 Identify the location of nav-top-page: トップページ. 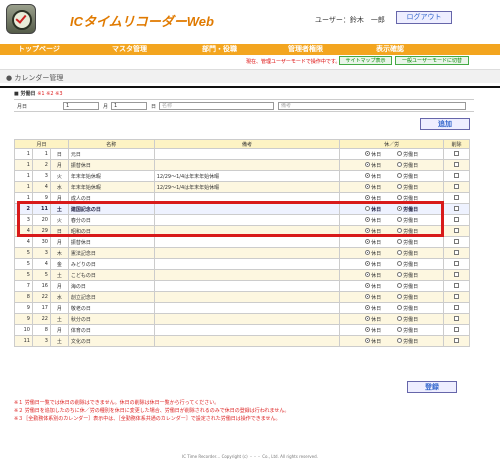
(39, 49).